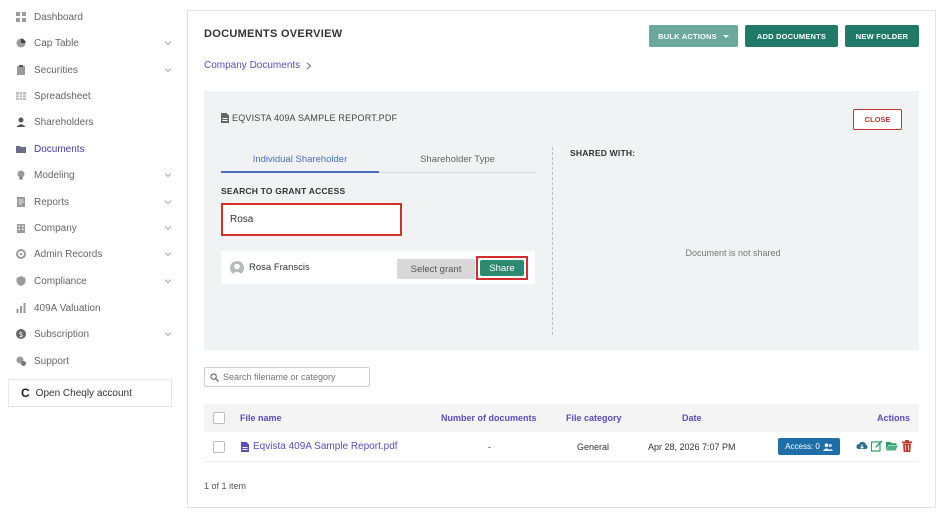 This screenshot has height=513, width=940. Describe the element at coordinates (436, 269) in the screenshot. I see `select-grant-button: Select grant` at that location.